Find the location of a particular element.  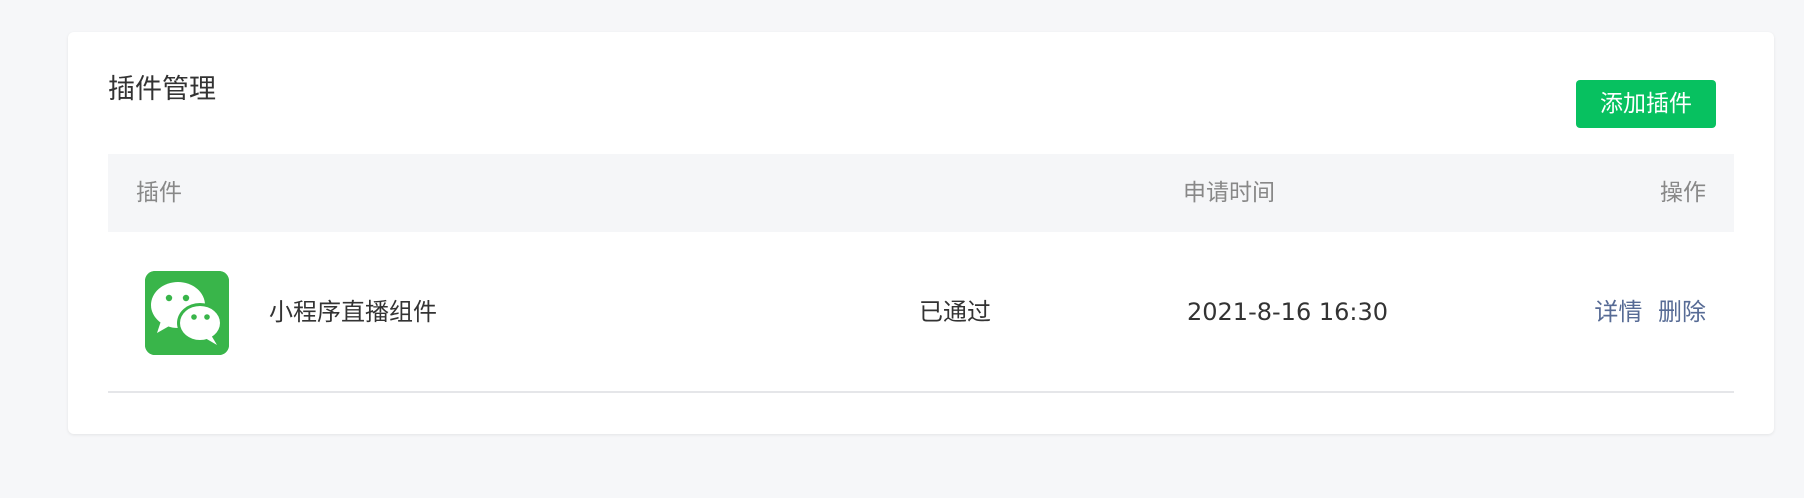

add-plugin-button: 添加插件 is located at coordinates (1646, 104).